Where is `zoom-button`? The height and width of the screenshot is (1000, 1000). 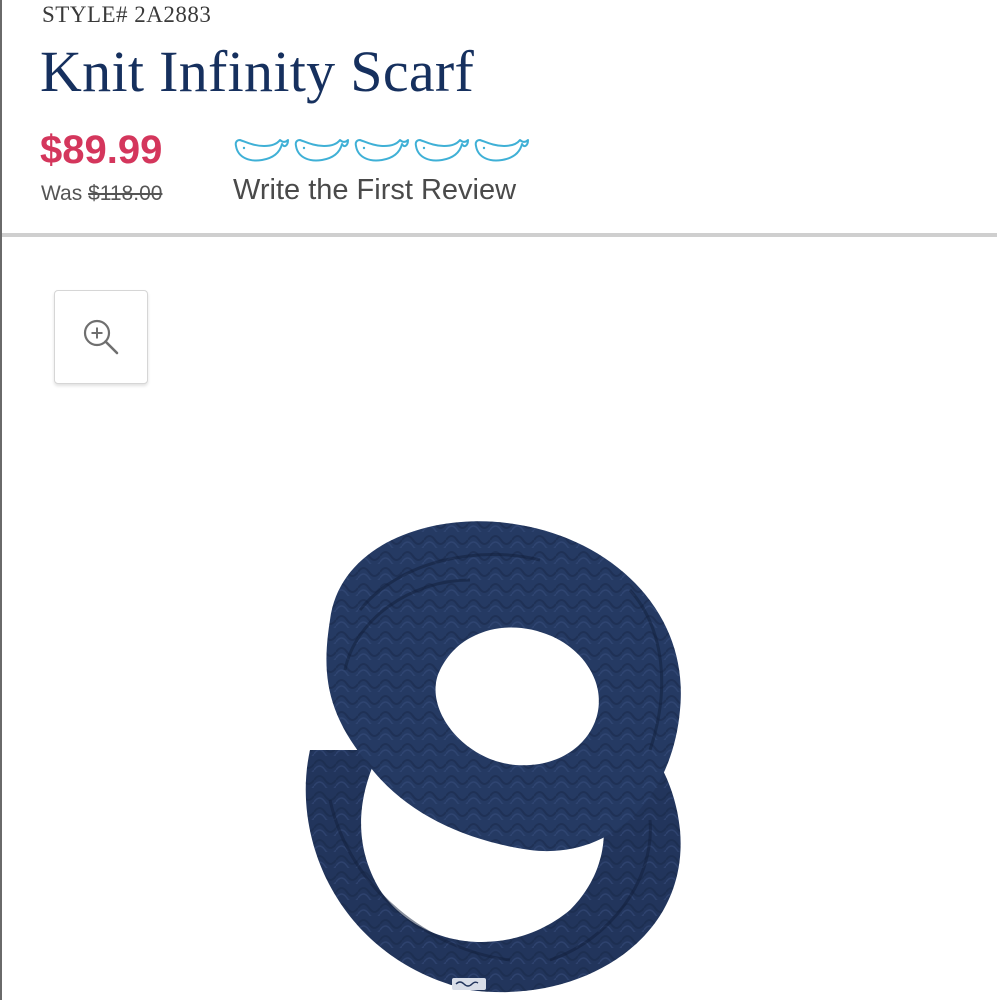 zoom-button is located at coordinates (101, 337).